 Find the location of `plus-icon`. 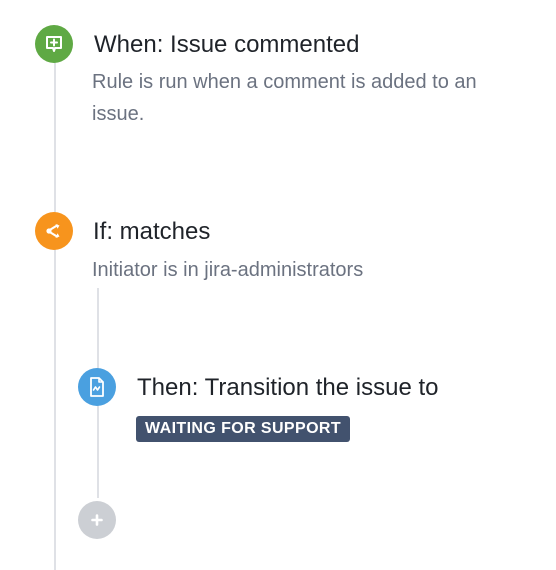

plus-icon is located at coordinates (97, 520).